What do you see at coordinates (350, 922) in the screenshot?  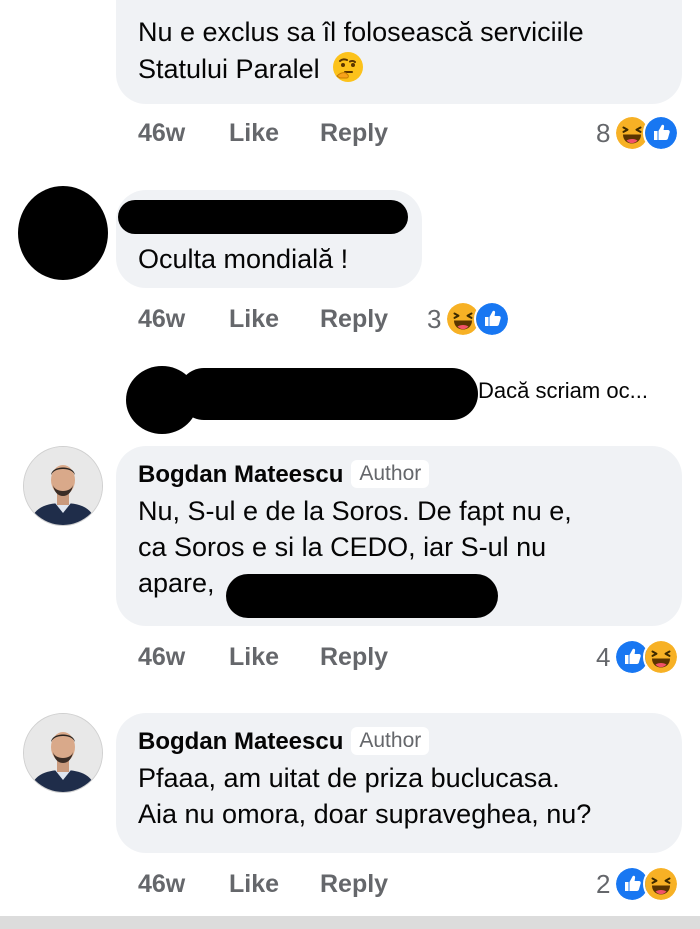 I see `bottom-divider` at bounding box center [350, 922].